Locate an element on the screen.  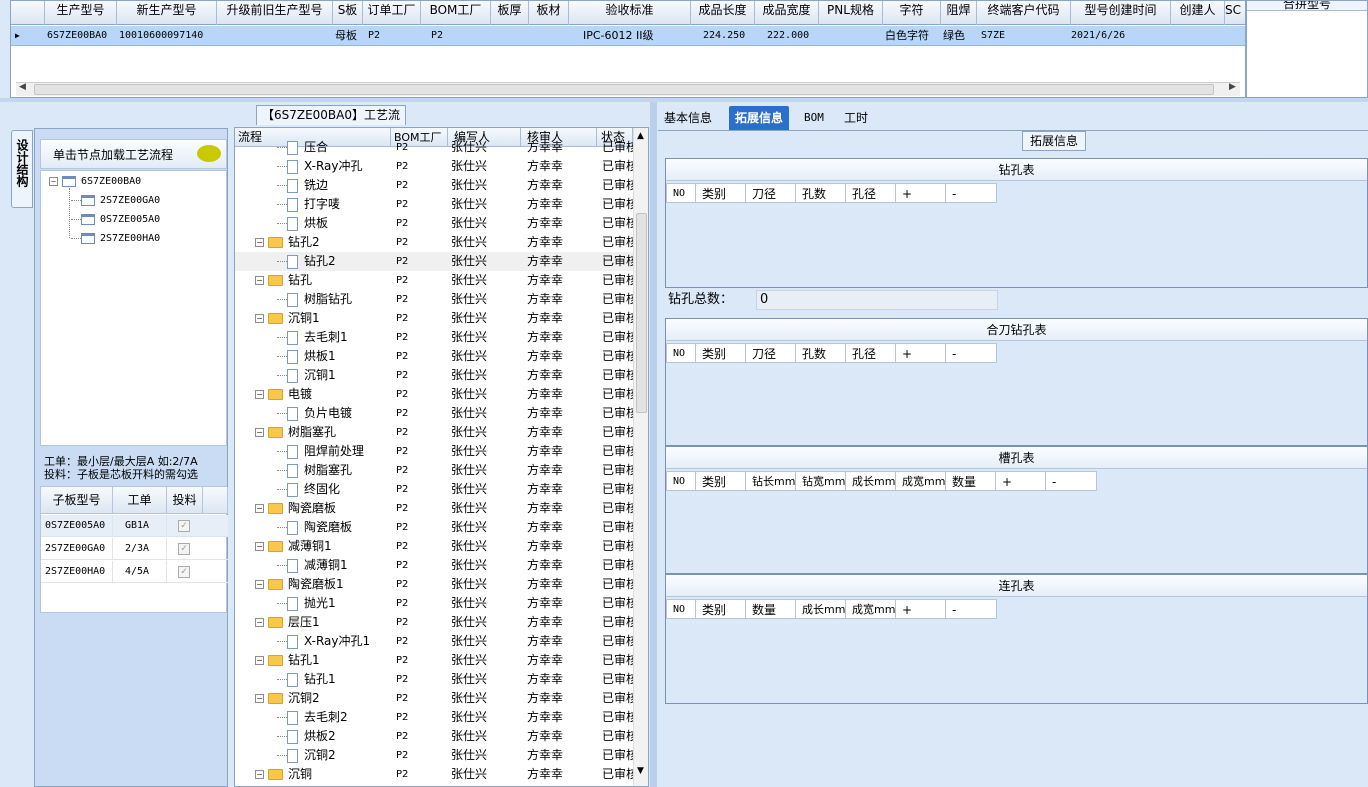
process-name-cell: 减薄铜1 is located at coordinates (312, 565).